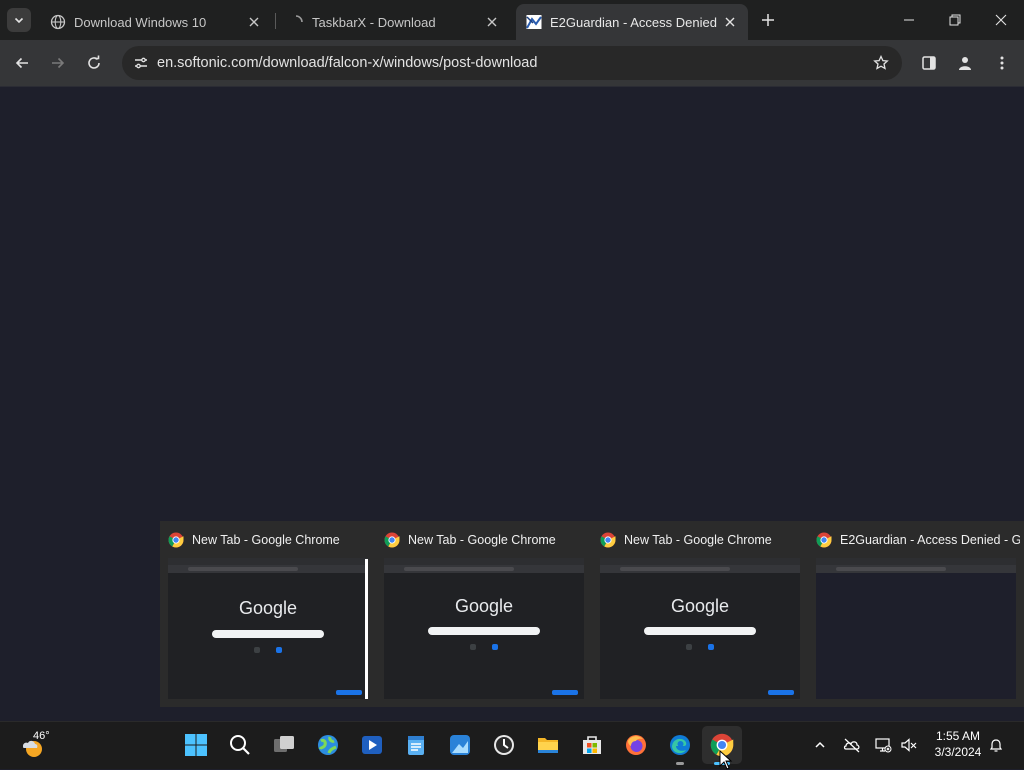  I want to click on weather-temperature: 46°, so click(41, 736).